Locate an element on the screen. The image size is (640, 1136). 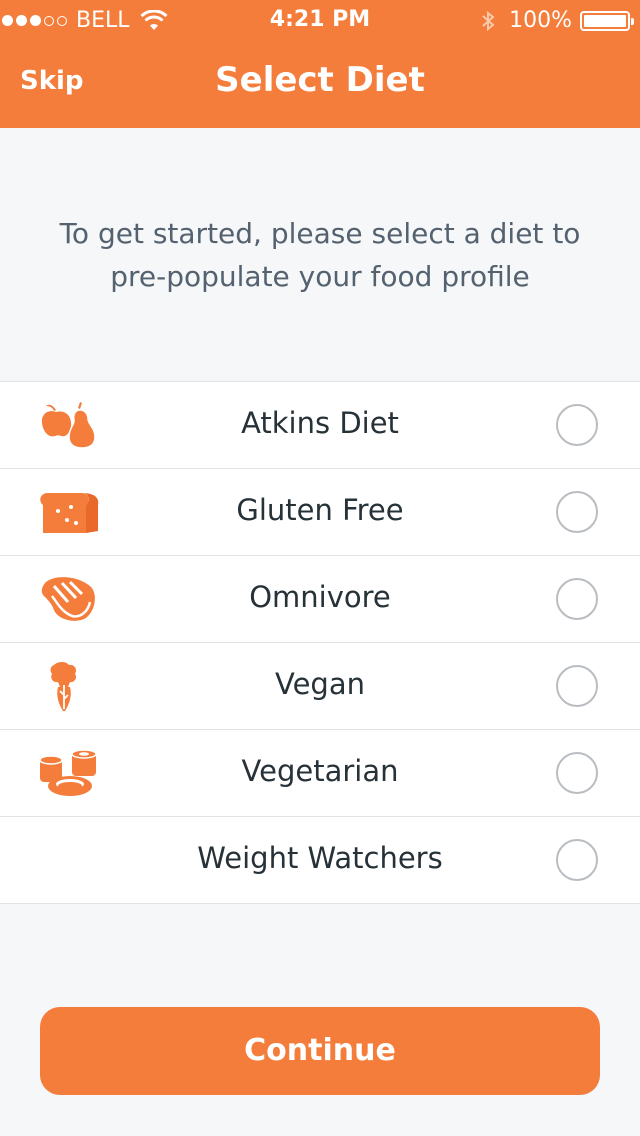
diet-label: Gluten Free is located at coordinates (320, 510).